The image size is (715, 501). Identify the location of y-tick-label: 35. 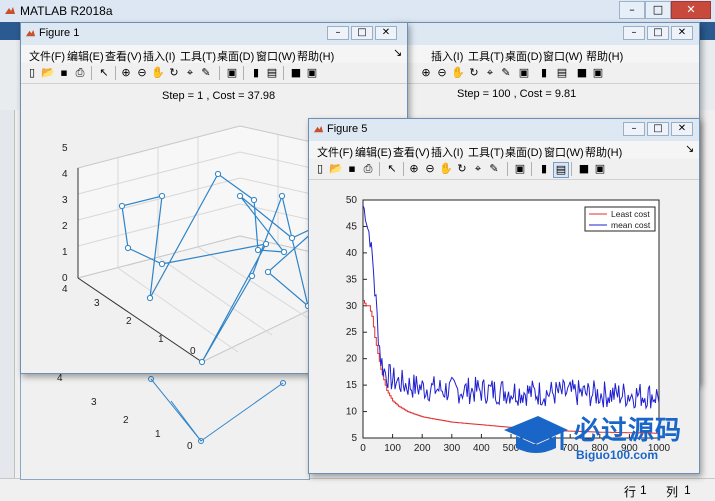
(352, 279).